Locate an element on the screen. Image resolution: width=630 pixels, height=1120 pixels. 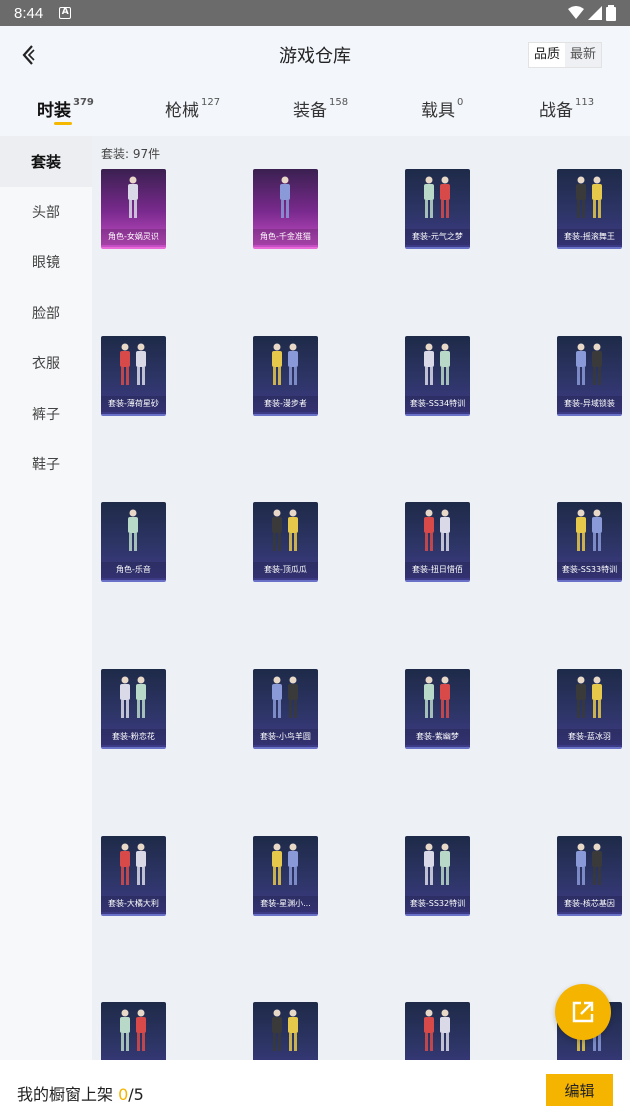
sidebar-item-pants: 裤子 is located at coordinates (46, 414).